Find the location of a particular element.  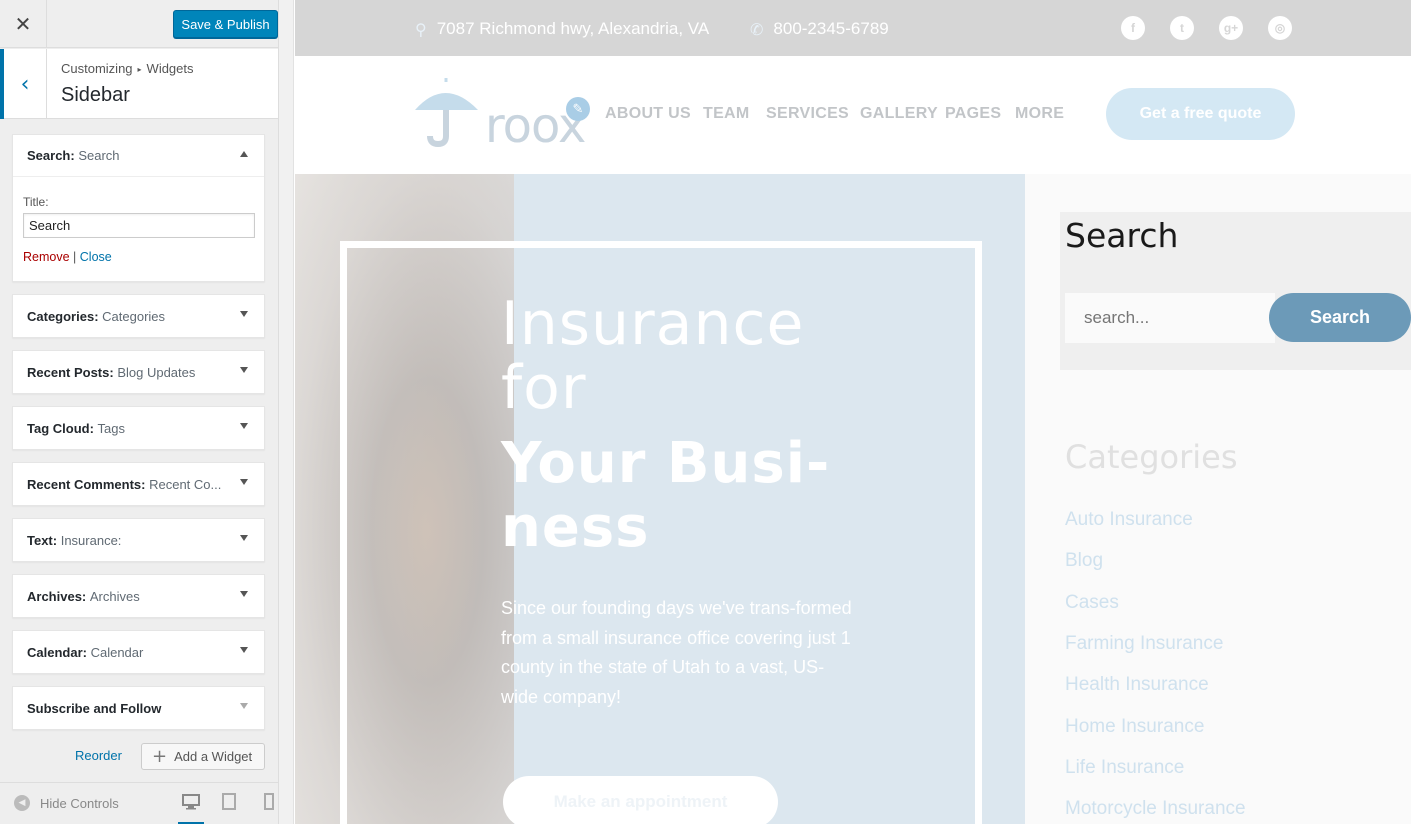

instagram-icon: ◎ is located at coordinates (1280, 28).